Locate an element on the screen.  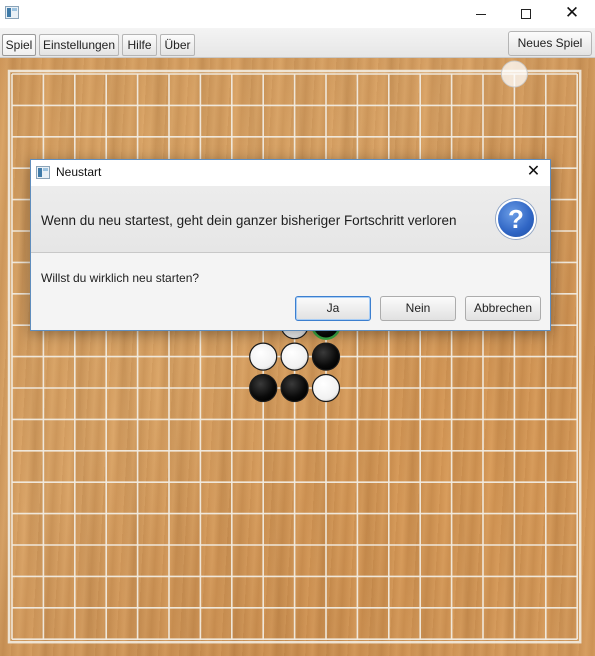
no-button: Nein is located at coordinates (418, 308).